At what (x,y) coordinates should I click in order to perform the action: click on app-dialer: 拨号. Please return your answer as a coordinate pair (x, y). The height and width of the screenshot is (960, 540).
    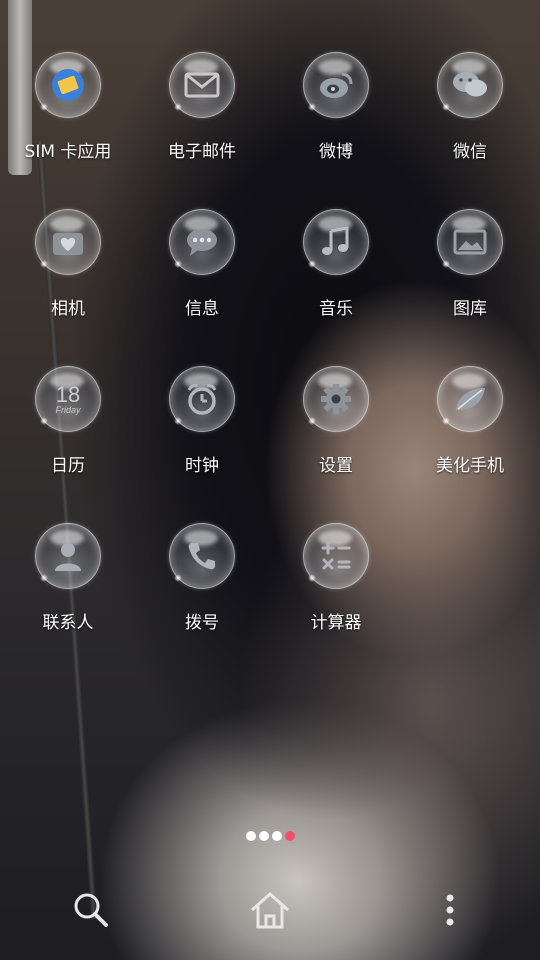
    Looking at the image, I should click on (202, 597).